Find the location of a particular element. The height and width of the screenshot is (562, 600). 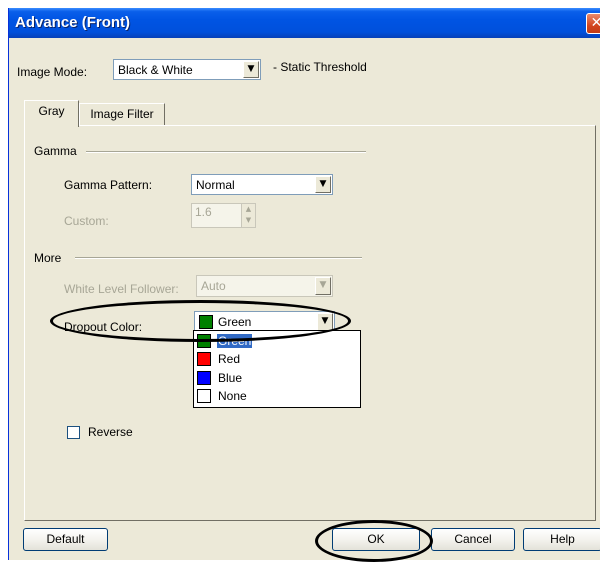

ok-button: OK is located at coordinates (376, 539).